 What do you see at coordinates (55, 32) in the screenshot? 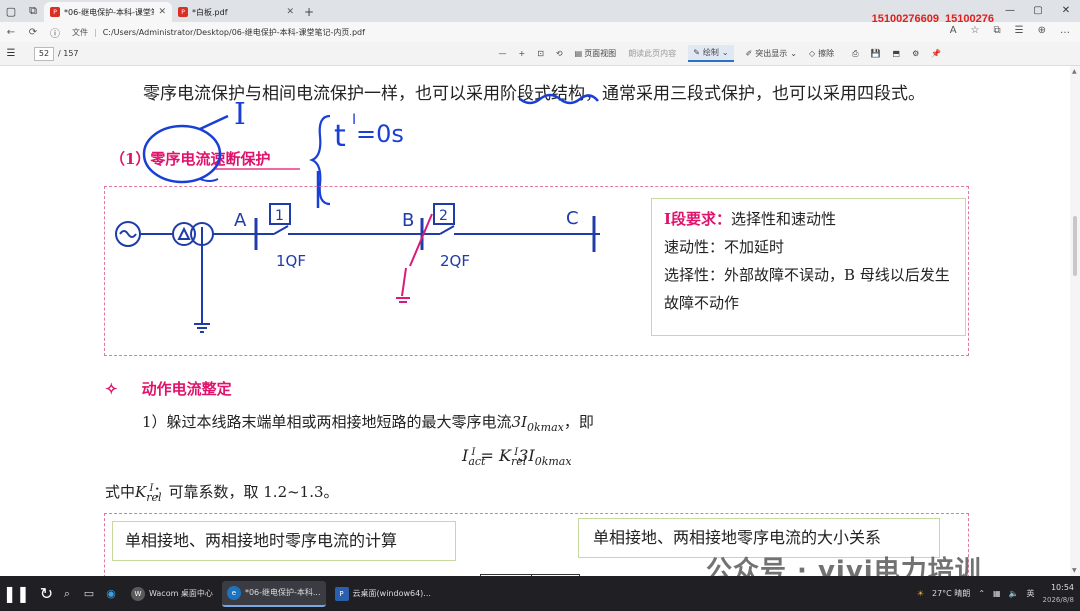
I see `info-icon: ⓘ` at bounding box center [55, 32].